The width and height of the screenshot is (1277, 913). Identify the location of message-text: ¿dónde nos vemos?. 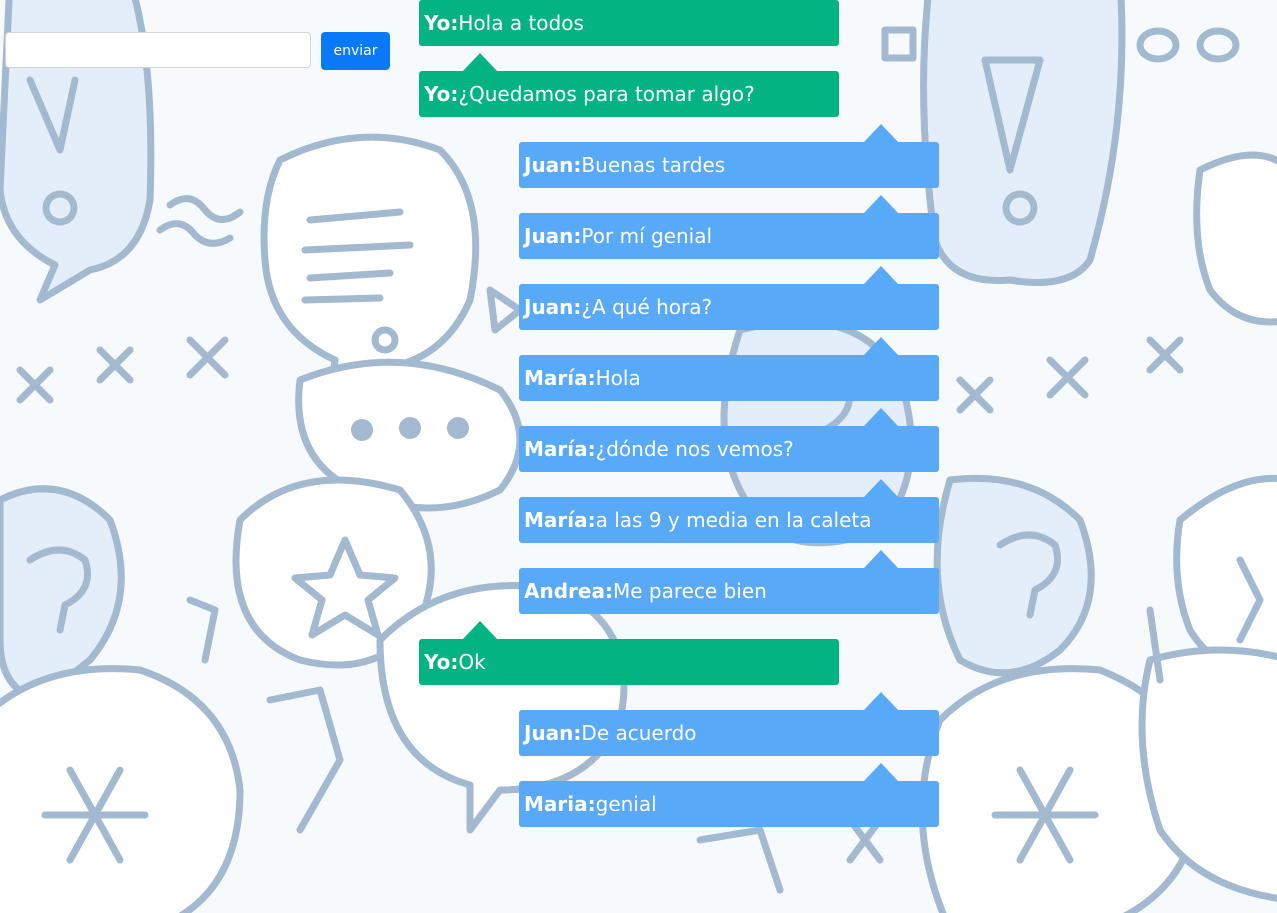
(694, 449).